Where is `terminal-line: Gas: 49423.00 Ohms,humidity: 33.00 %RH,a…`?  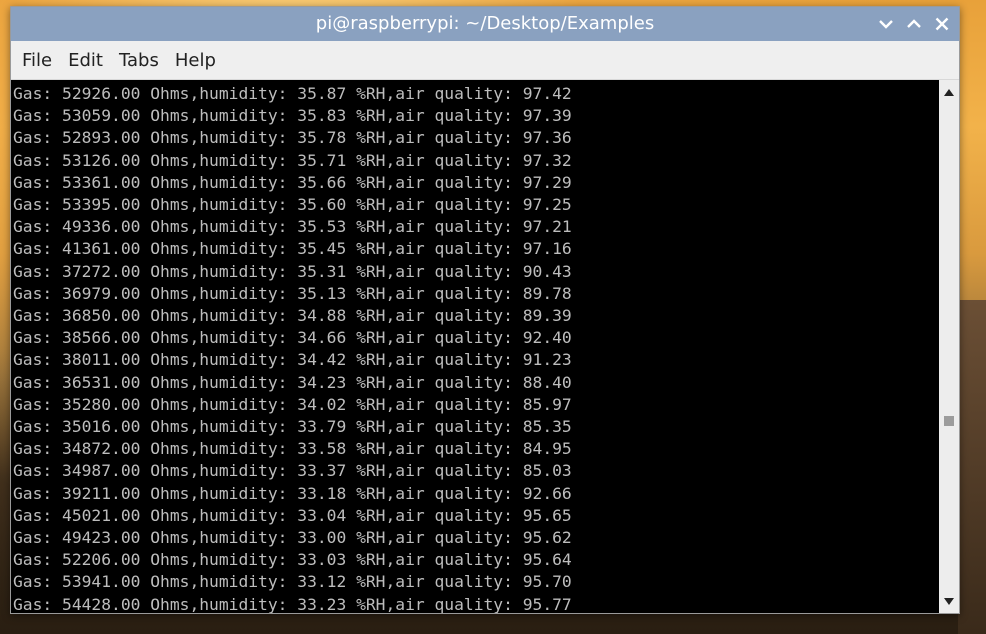 terminal-line: Gas: 49423.00 Ohms,humidity: 33.00 %RH,a… is located at coordinates (292, 538).